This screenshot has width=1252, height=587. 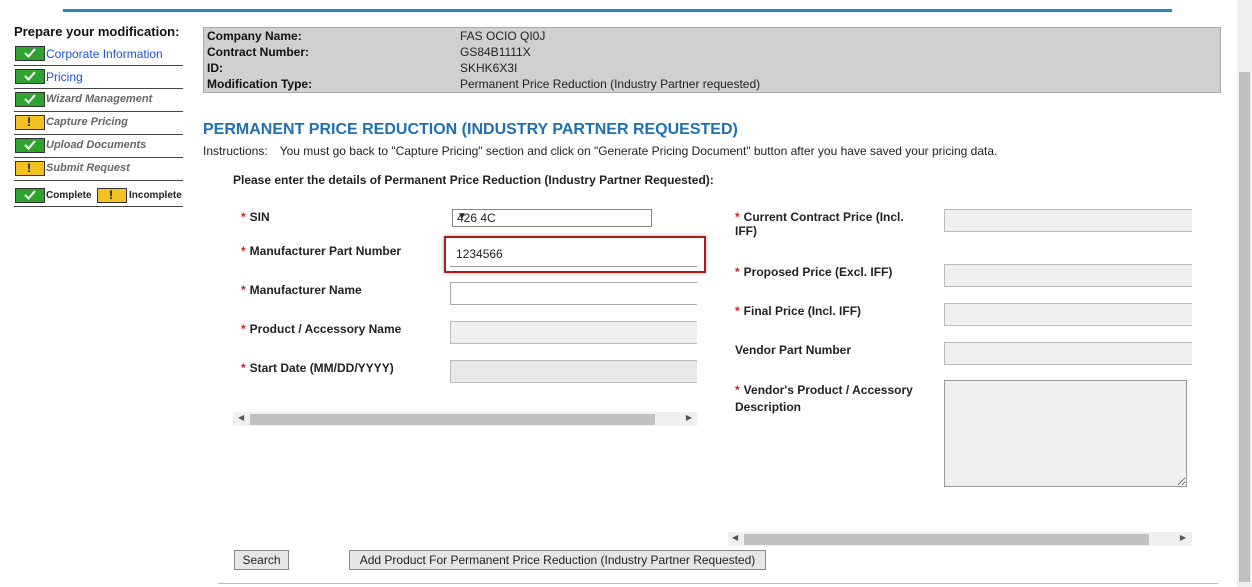 What do you see at coordinates (325, 251) in the screenshot?
I see `mpn-label-text: Manufacturer Part Number` at bounding box center [325, 251].